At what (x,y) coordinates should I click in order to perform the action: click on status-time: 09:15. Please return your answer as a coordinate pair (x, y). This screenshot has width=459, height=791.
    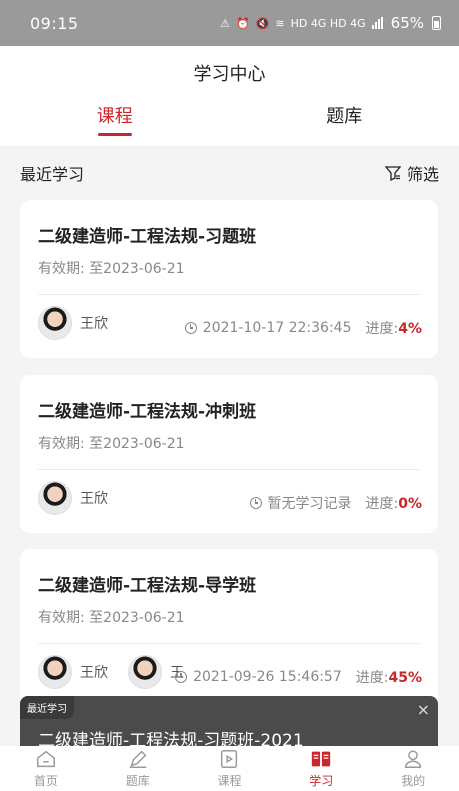
    Looking at the image, I should click on (54, 23).